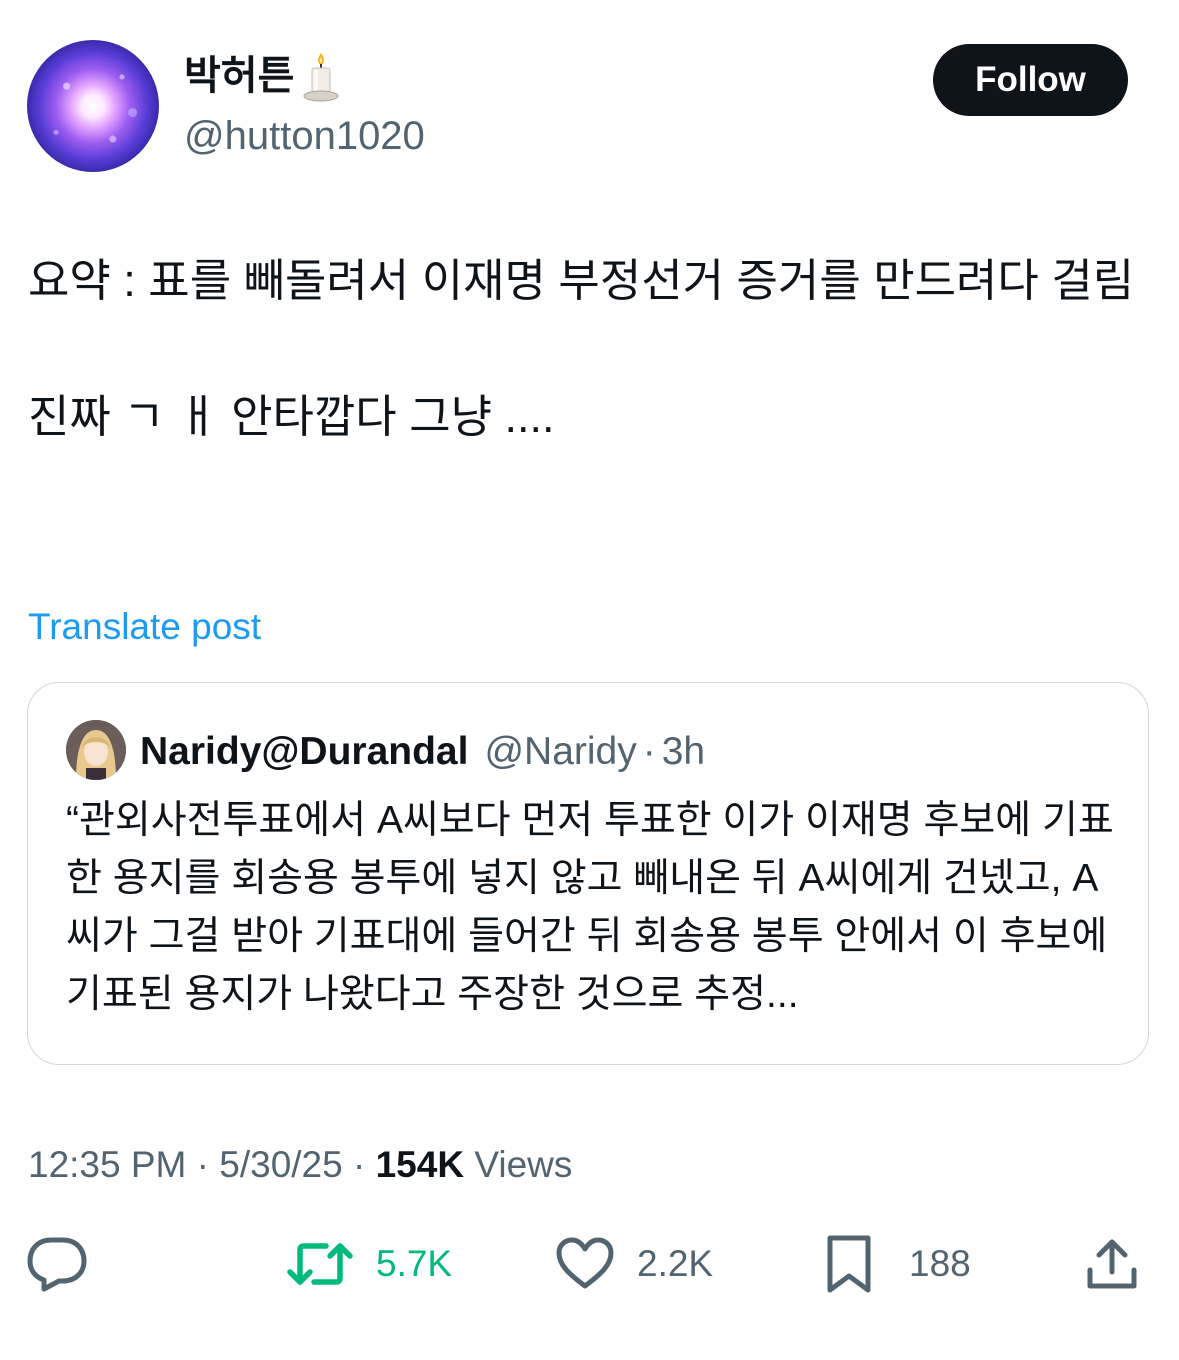 This screenshot has width=1179, height=1360. Describe the element at coordinates (239, 76) in the screenshot. I see `author-display-name: 박허튼` at that location.